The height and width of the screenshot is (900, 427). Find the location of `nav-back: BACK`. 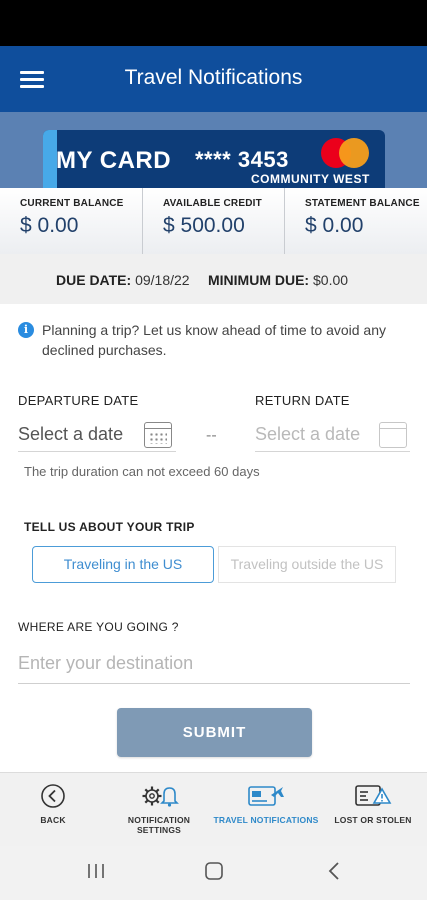

nav-back: BACK is located at coordinates (53, 810).